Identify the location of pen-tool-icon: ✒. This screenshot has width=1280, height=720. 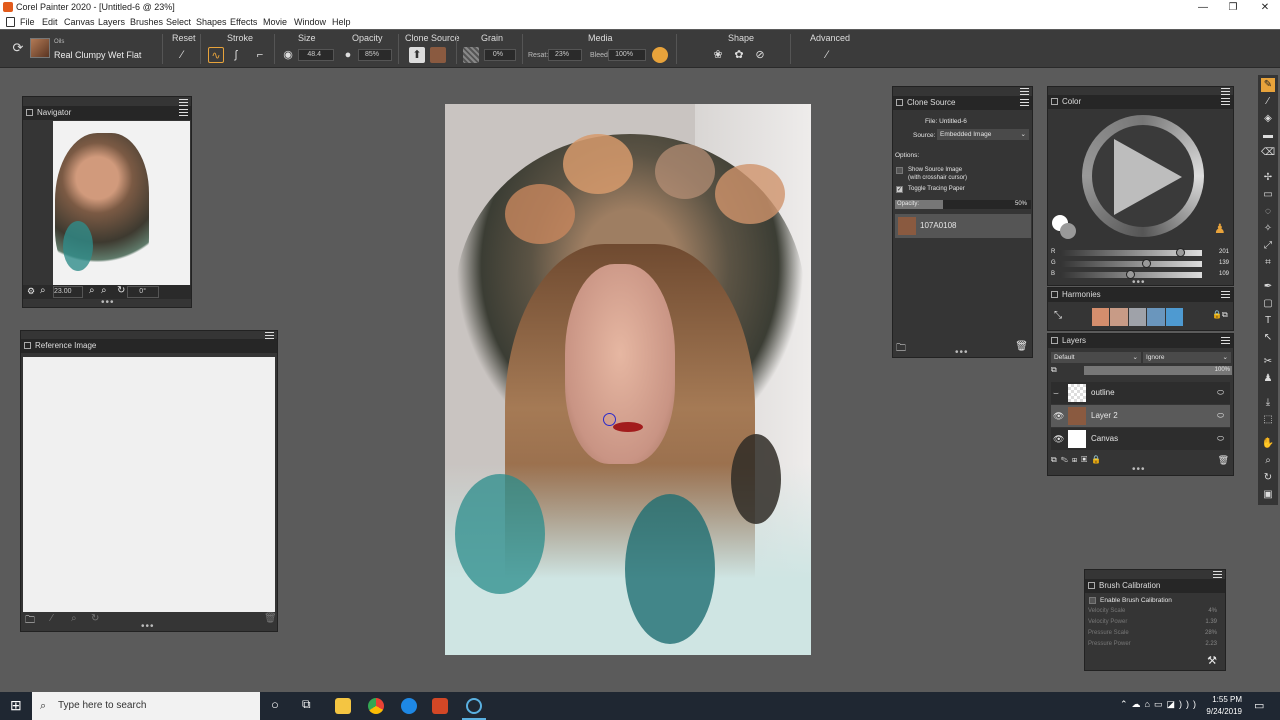
(1268, 287).